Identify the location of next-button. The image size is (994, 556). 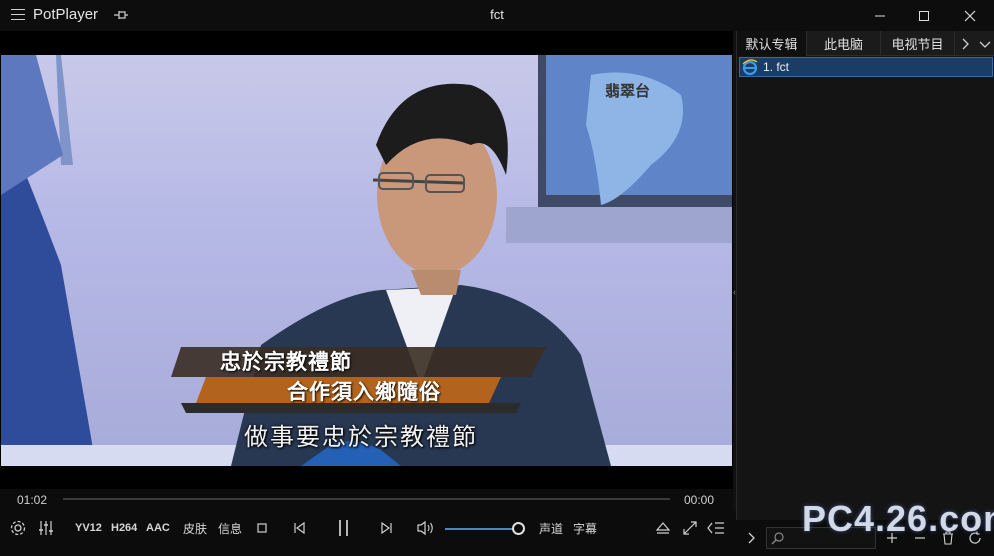
(387, 528).